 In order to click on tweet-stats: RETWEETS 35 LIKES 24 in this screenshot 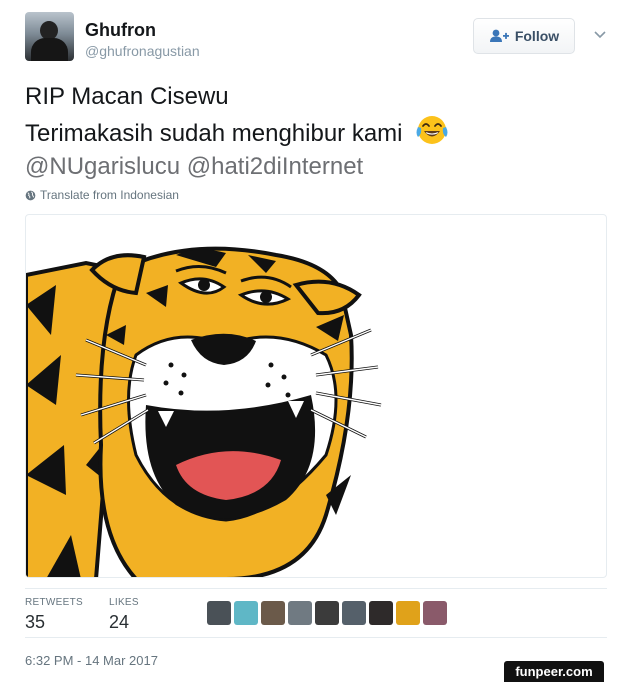, I will do `click(316, 613)`.